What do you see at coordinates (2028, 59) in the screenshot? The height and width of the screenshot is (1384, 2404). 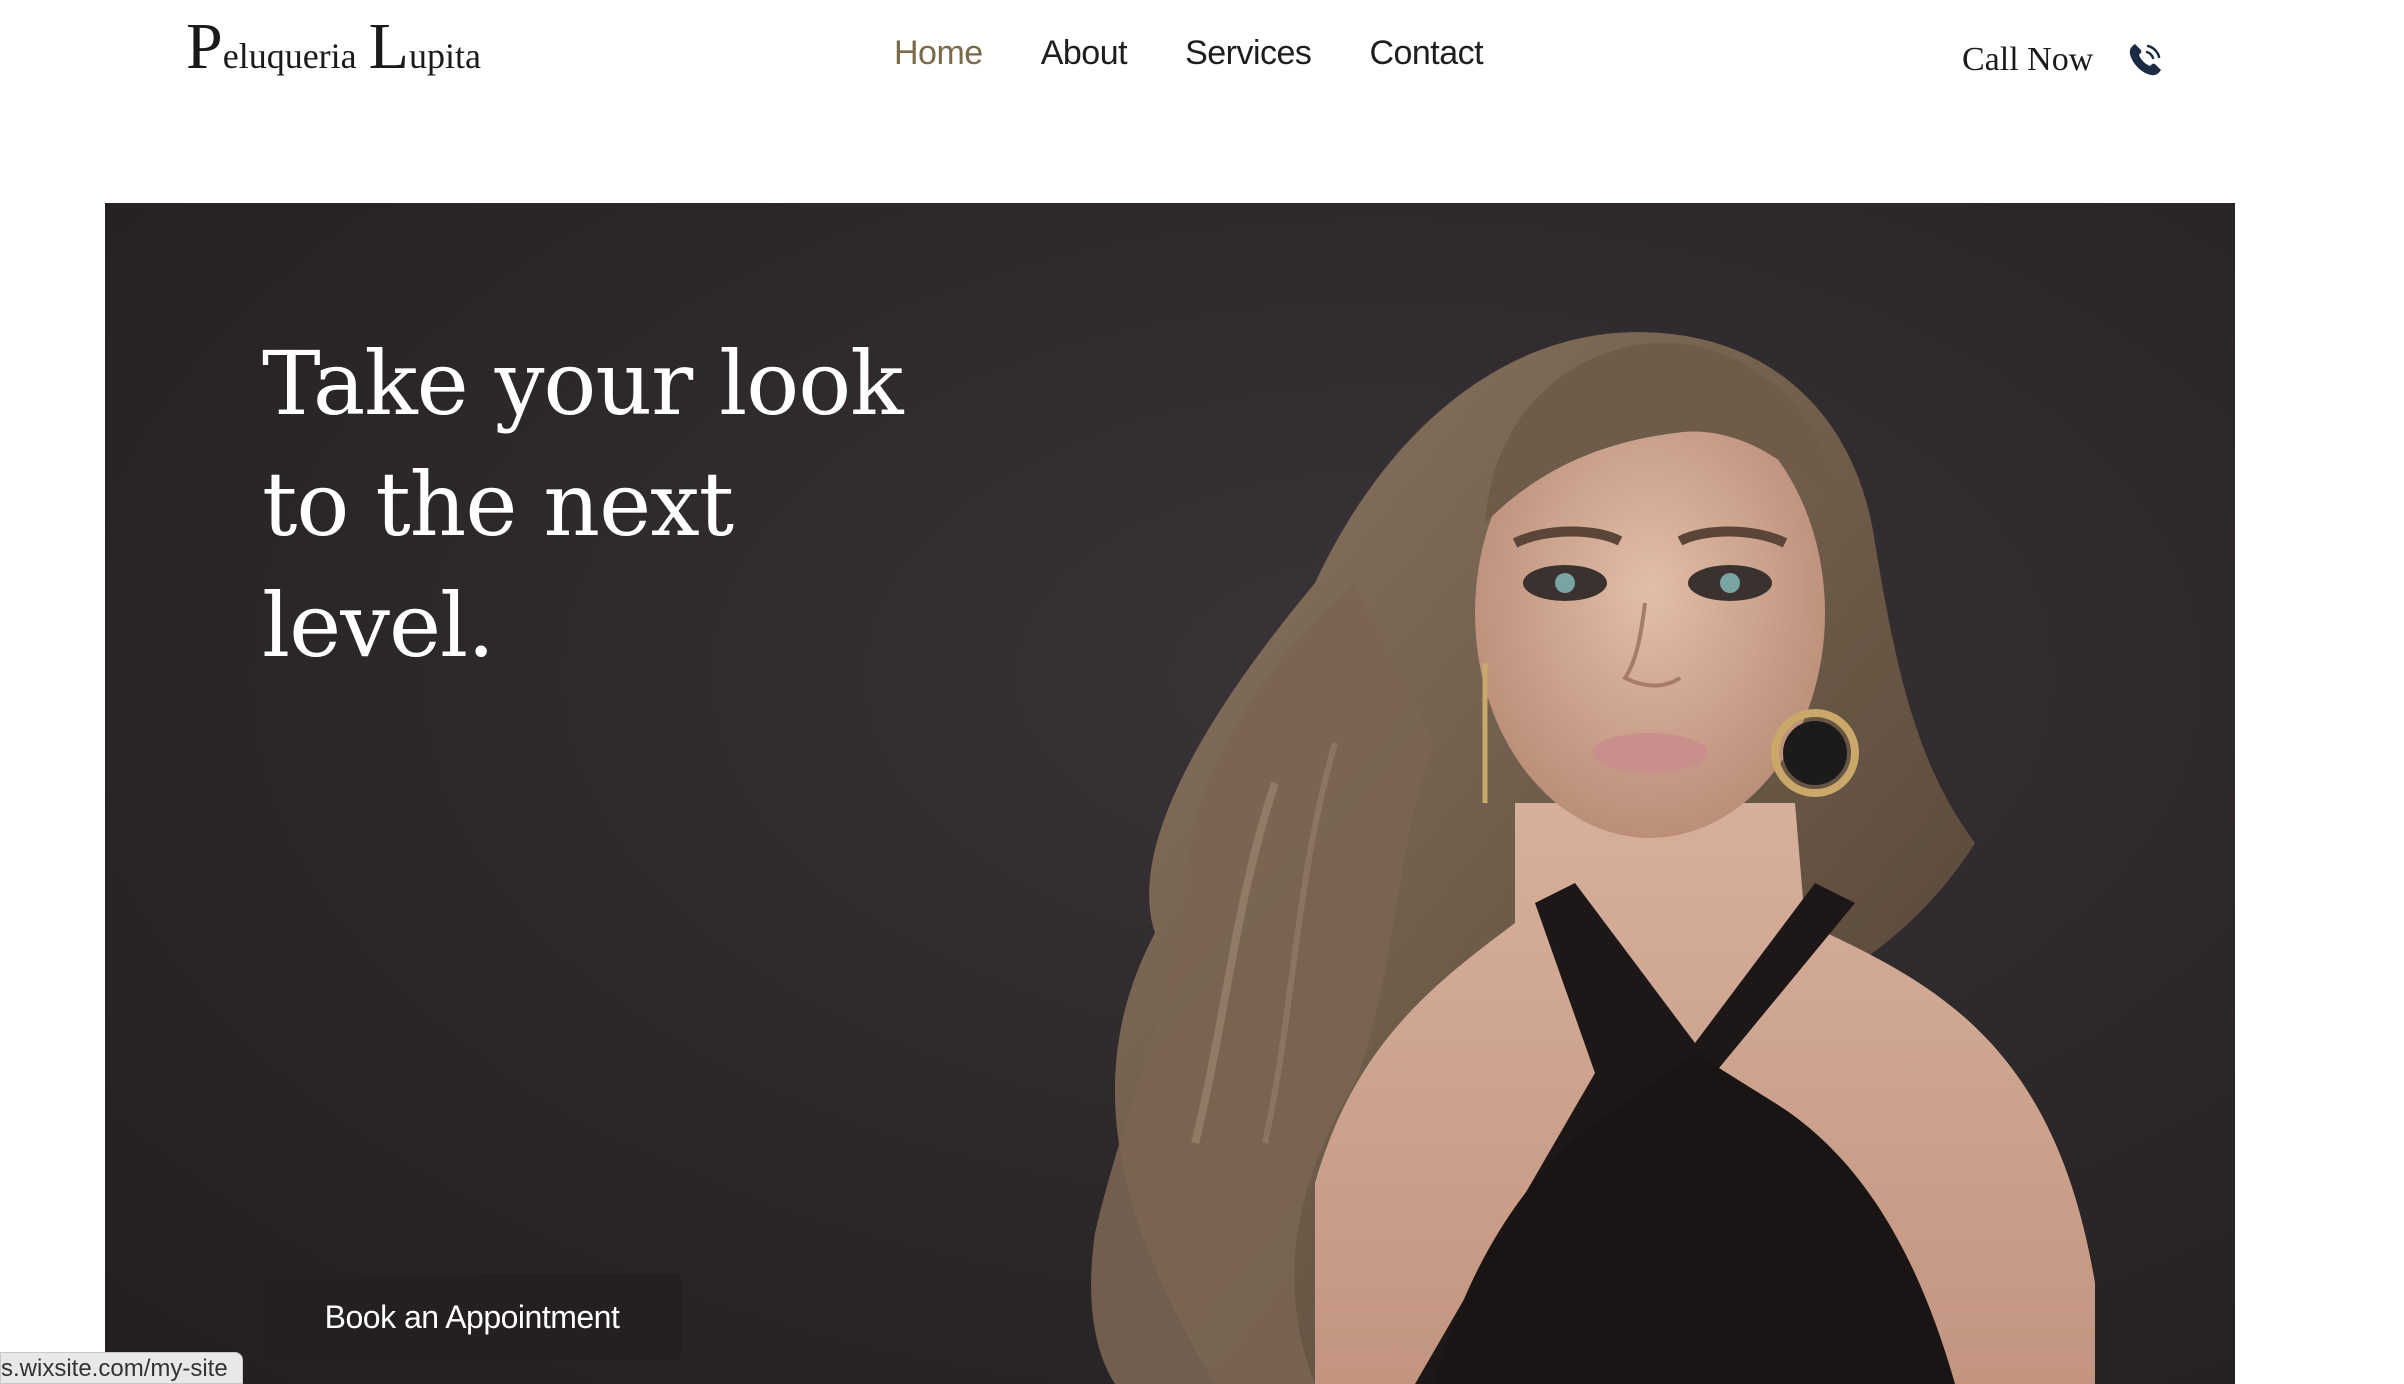 I see `call-now-label: Call Now` at bounding box center [2028, 59].